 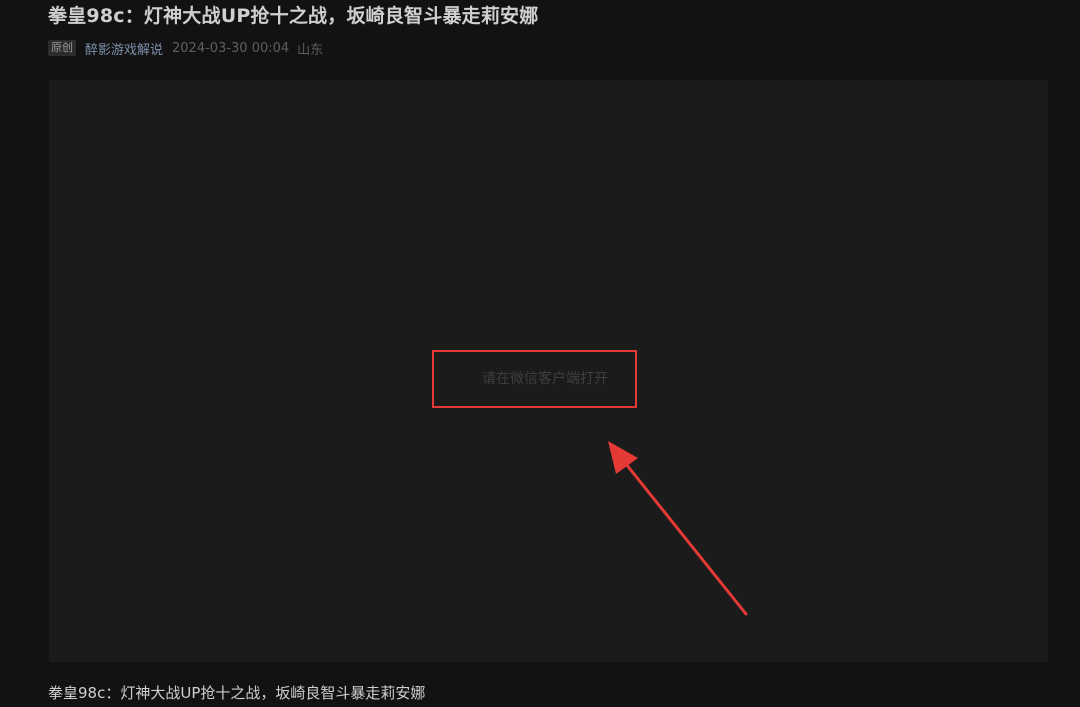 I want to click on original-badge: 原创, so click(x=62, y=48).